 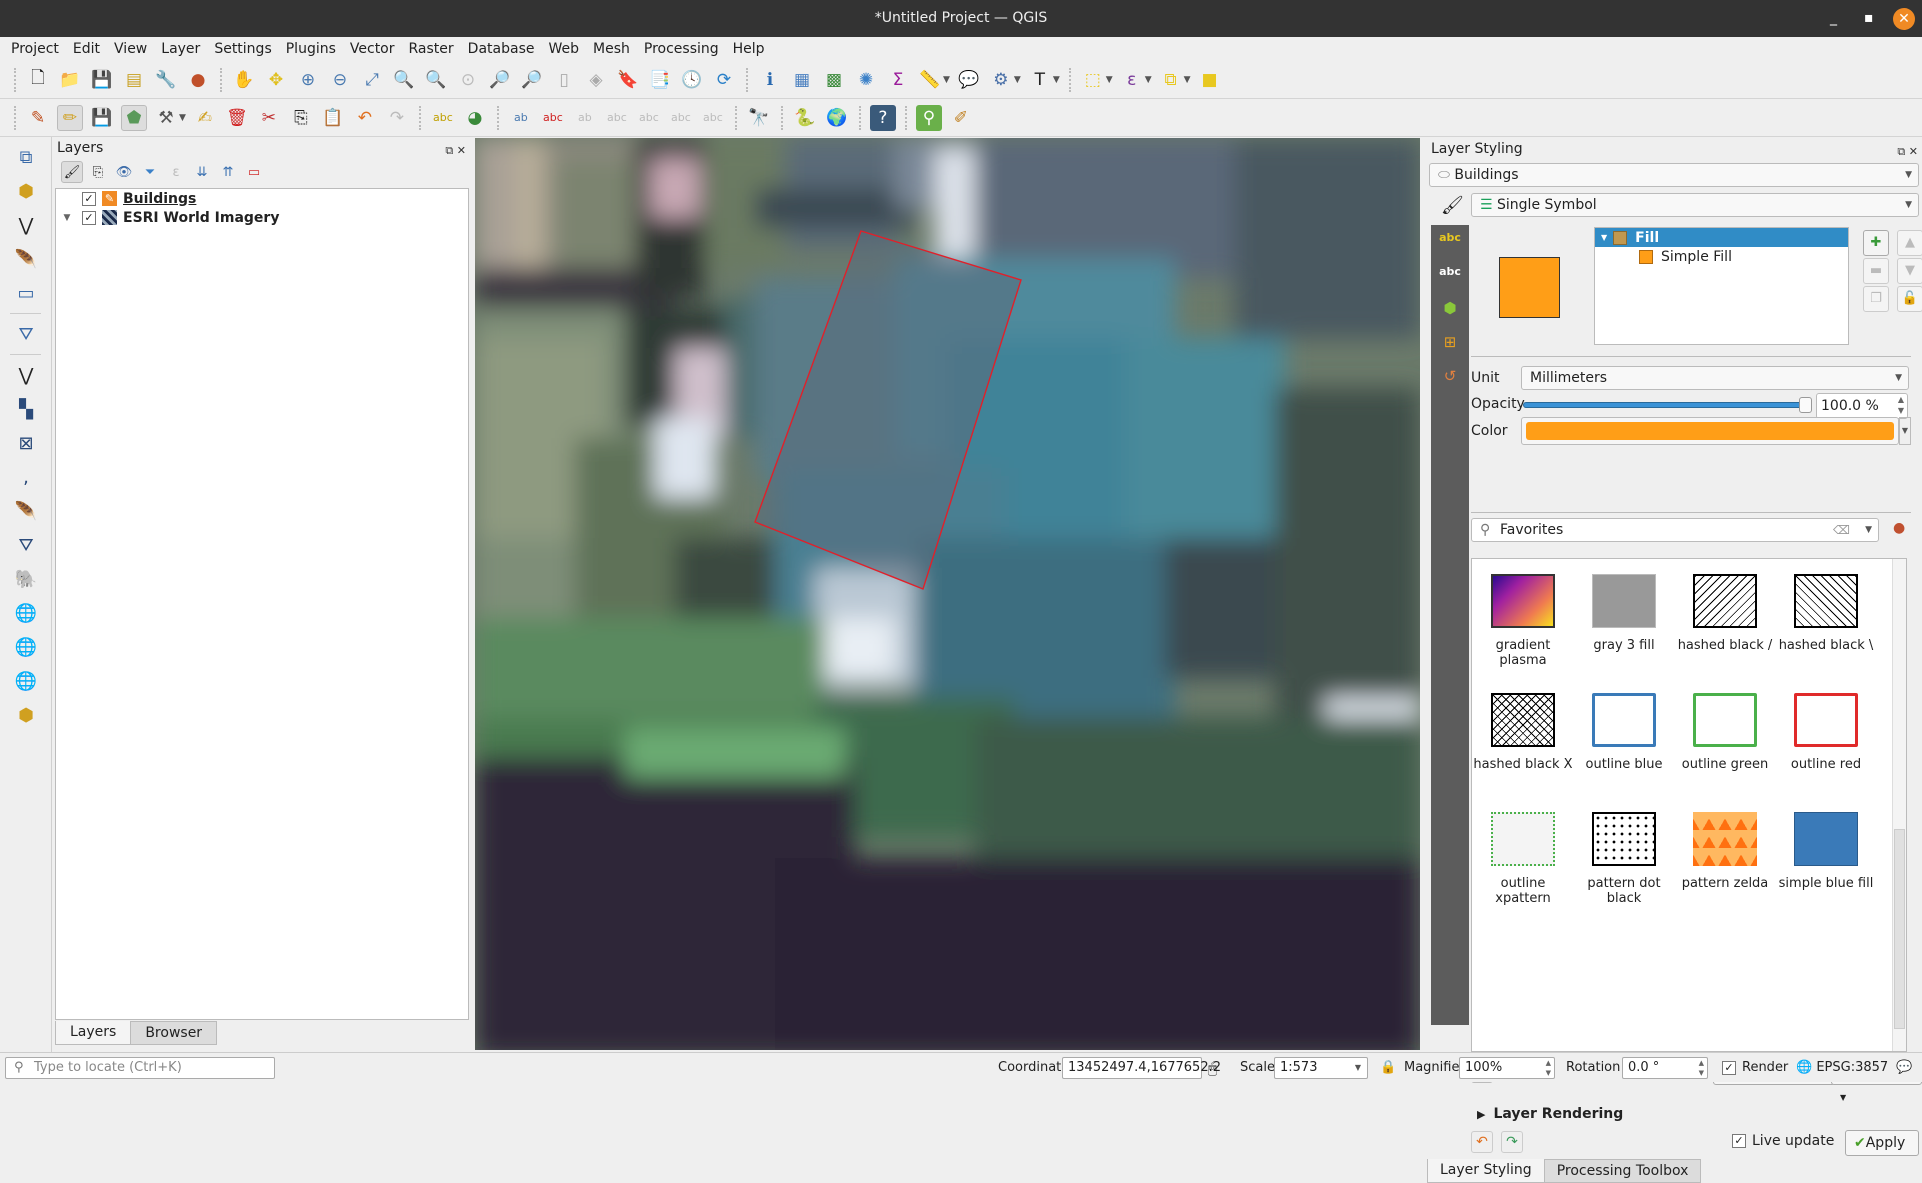 I want to click on paste-features-icon: 📋, so click(x=333, y=118).